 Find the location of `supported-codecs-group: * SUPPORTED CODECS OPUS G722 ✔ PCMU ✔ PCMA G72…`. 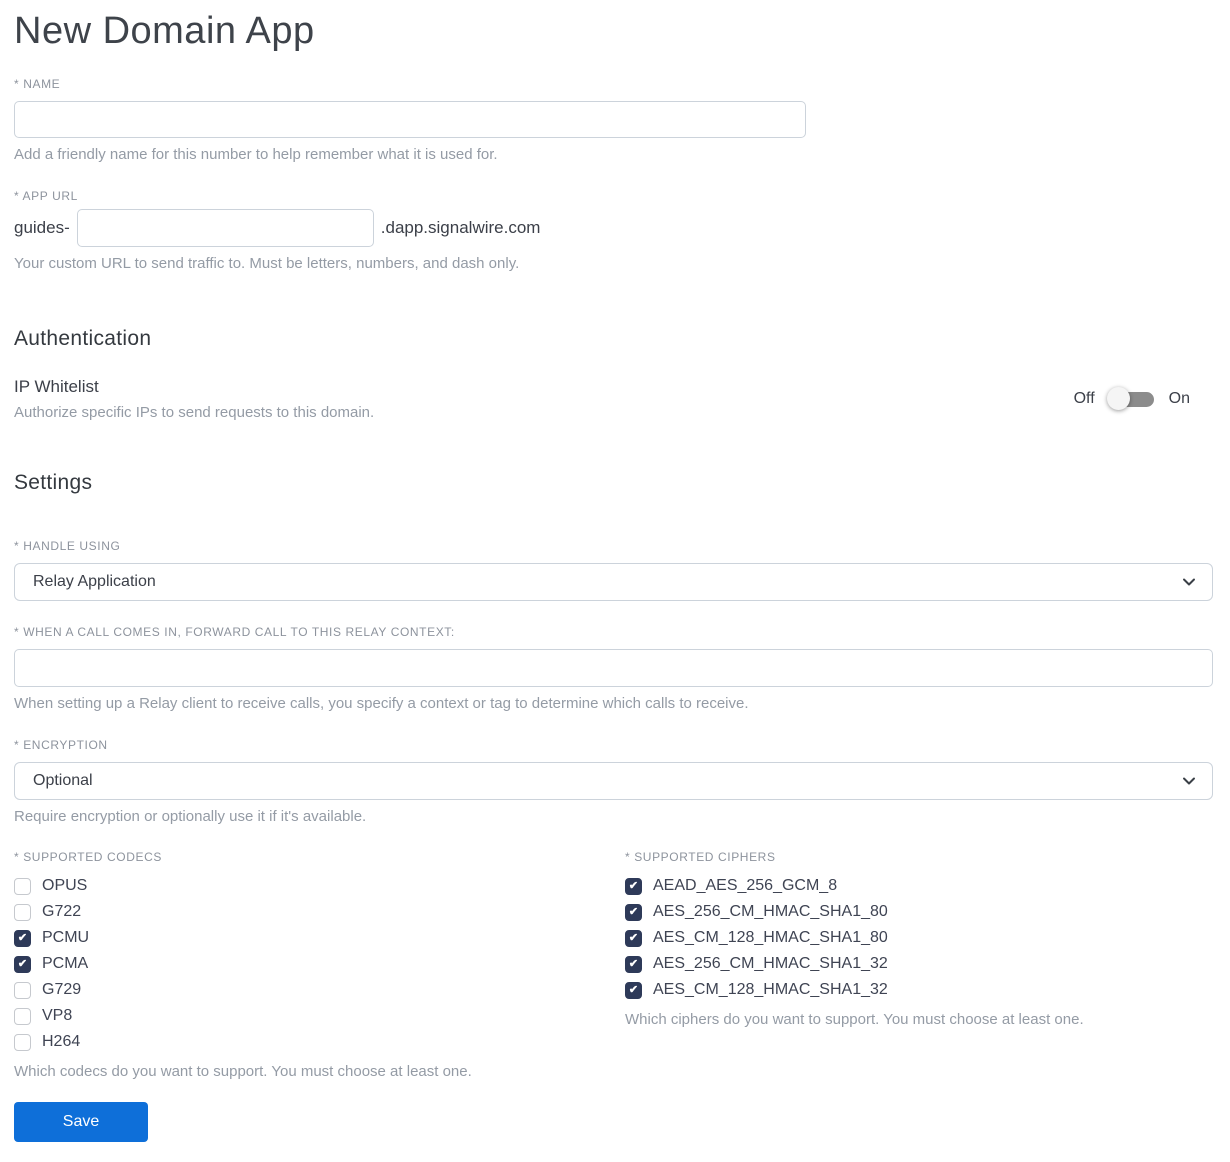

supported-codecs-group: * SUPPORTED CODECS OPUS G722 ✔ PCMU ✔ PCMA G72… is located at coordinates (319, 965).